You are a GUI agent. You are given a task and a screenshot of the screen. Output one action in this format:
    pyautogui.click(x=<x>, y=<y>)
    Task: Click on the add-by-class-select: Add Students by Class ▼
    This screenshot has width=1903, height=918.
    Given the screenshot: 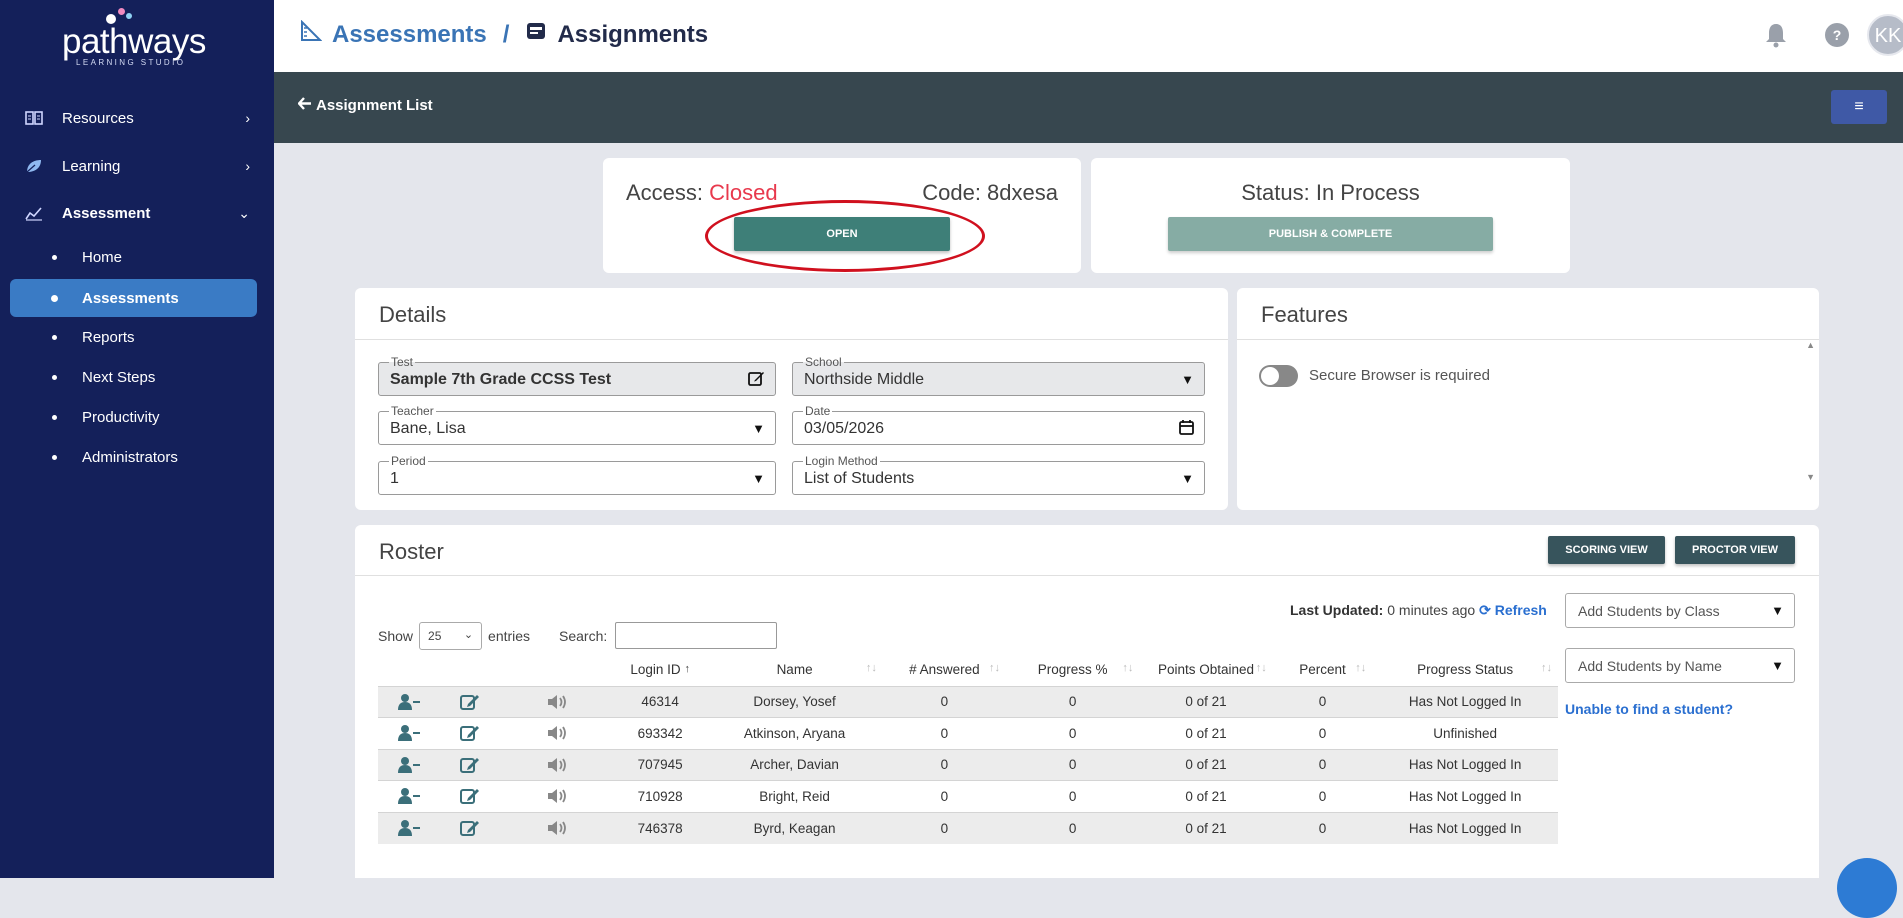 What is the action you would take?
    pyautogui.click(x=1680, y=610)
    